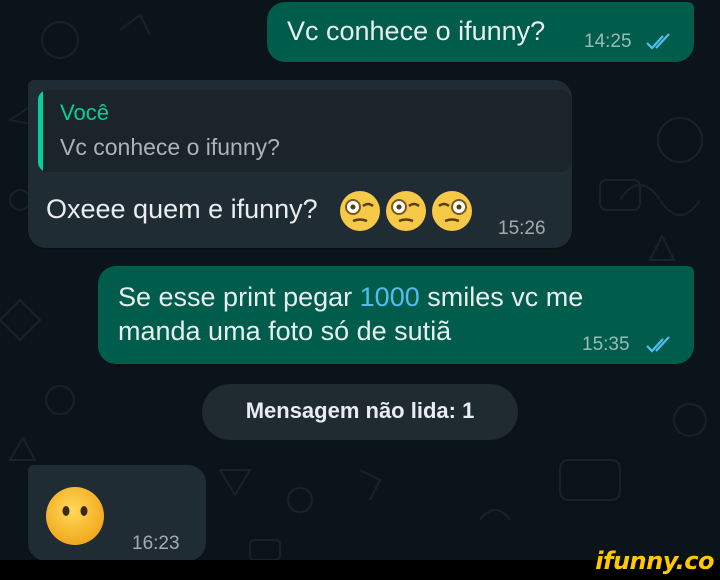  I want to click on unread-messages-divider: Mensagem não lida: 1, so click(360, 412).